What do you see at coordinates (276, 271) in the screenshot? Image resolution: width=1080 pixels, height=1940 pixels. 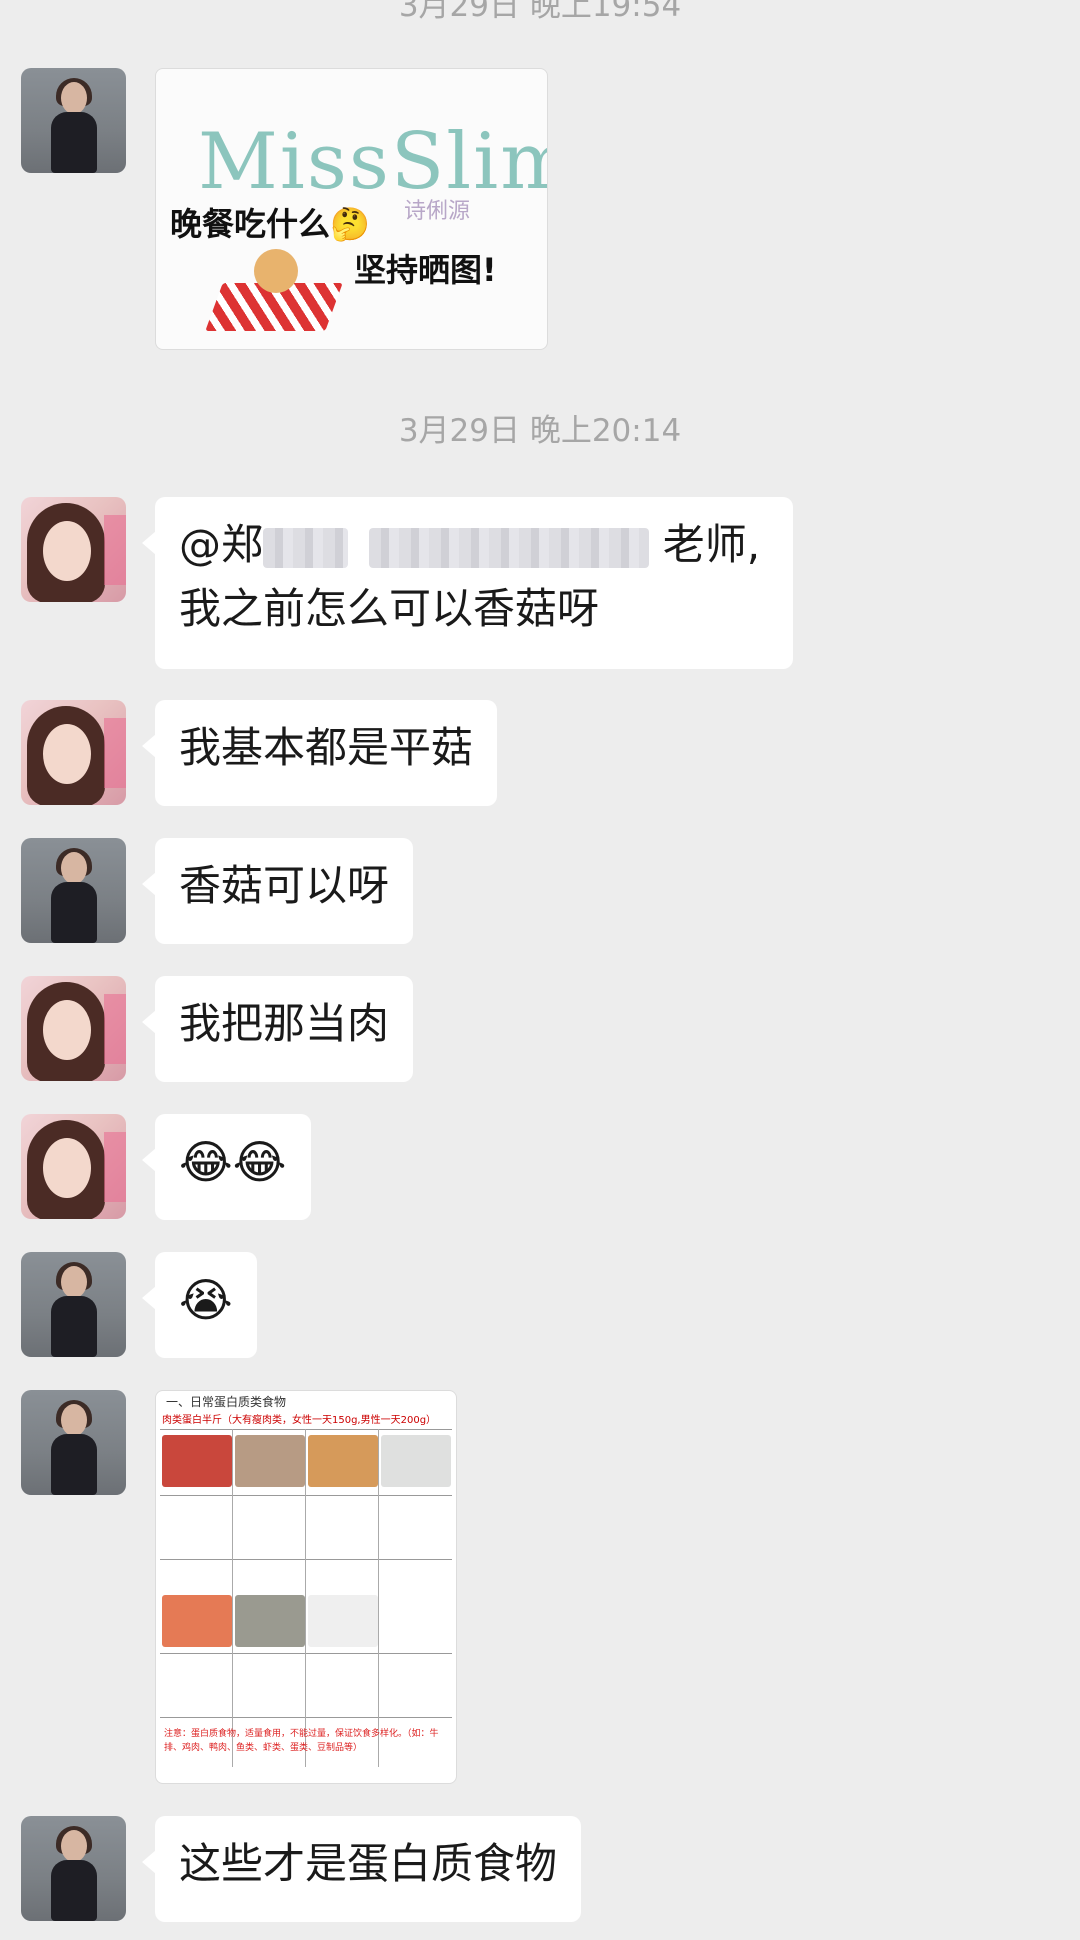 I see `cat-illustration` at bounding box center [276, 271].